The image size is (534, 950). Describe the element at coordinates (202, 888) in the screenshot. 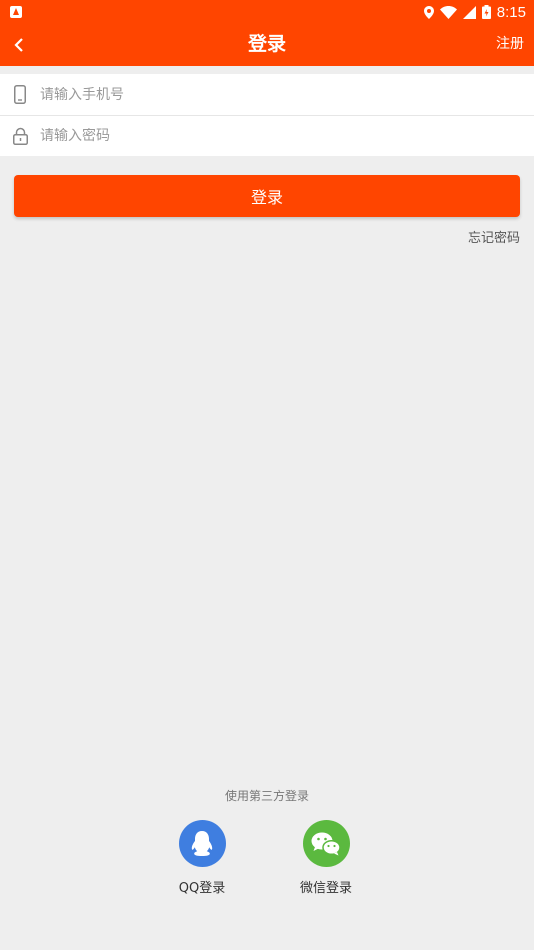

I see `qq-login-label: QQ登录` at that location.